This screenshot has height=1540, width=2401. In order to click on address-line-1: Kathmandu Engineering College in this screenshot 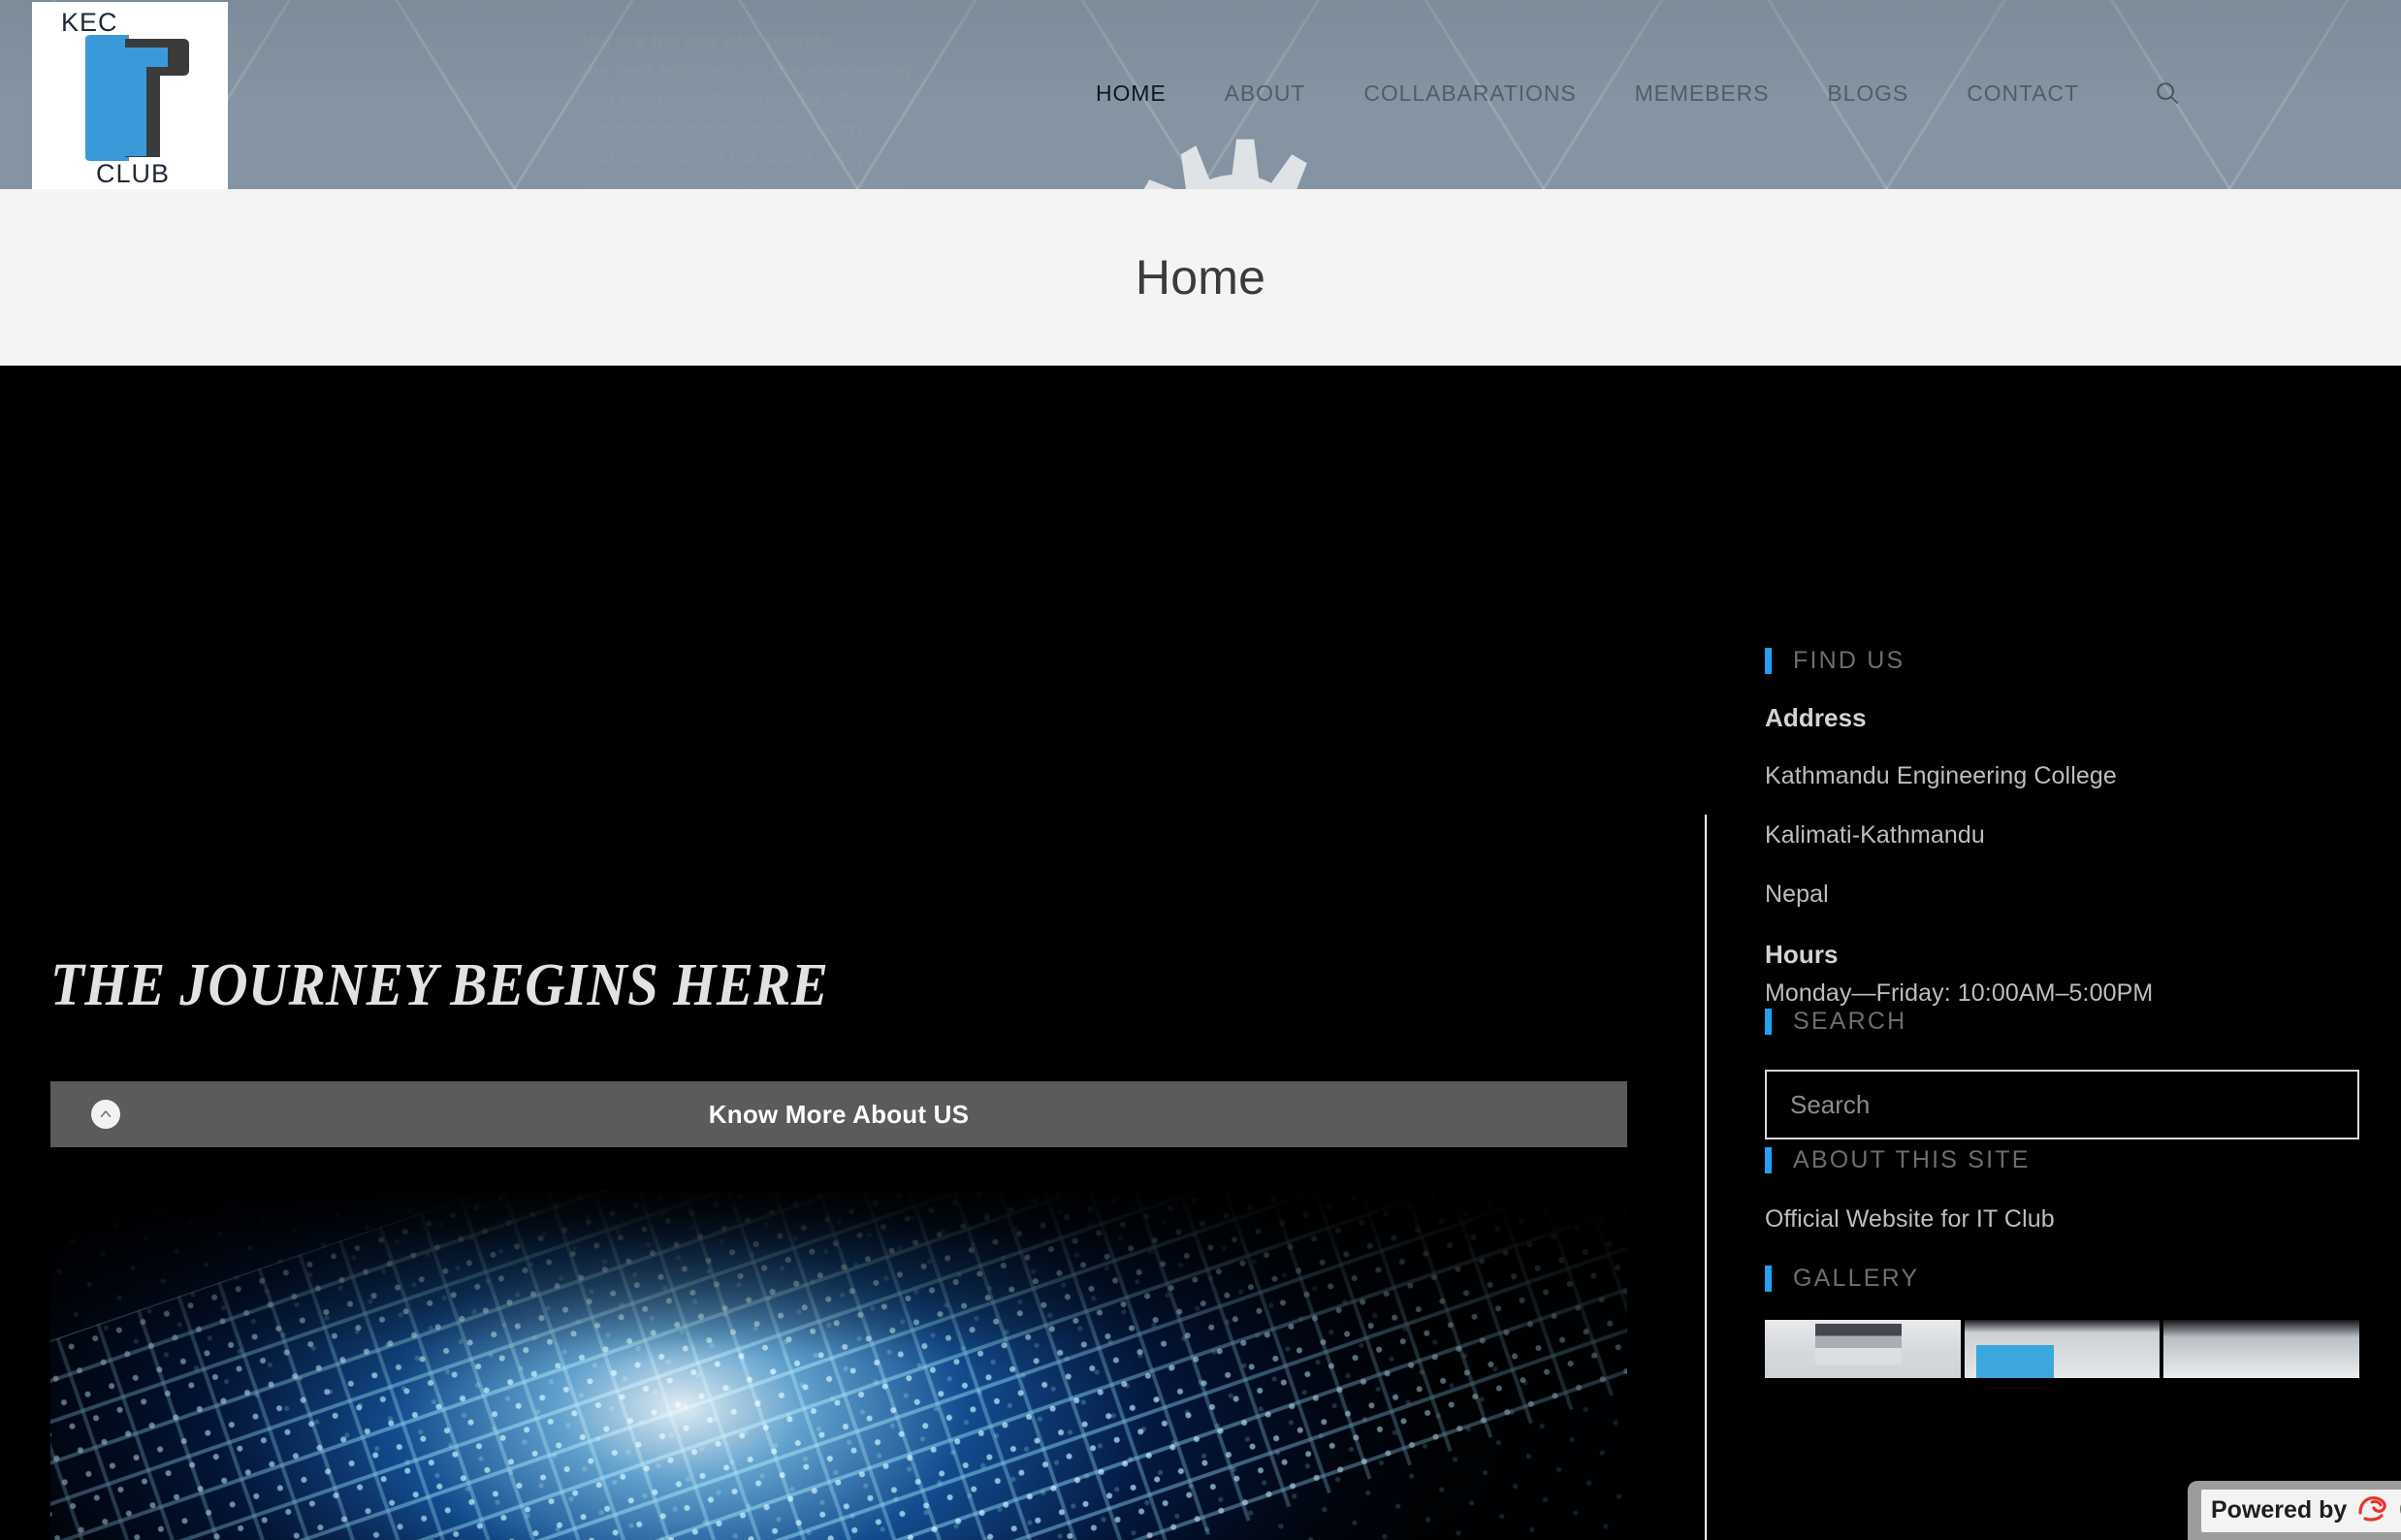, I will do `click(1941, 775)`.